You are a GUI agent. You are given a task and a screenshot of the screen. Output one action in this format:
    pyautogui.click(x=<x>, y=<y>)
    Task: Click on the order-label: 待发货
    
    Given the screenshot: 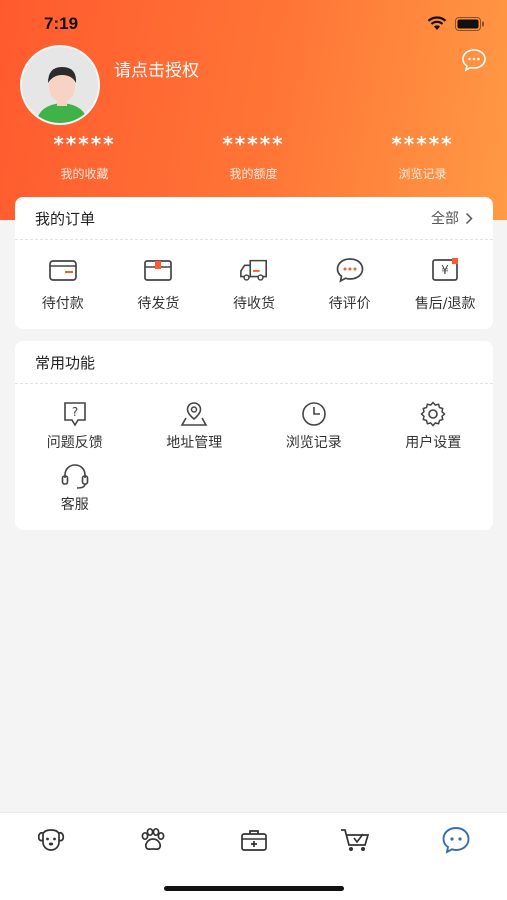 What is the action you would take?
    pyautogui.click(x=158, y=304)
    